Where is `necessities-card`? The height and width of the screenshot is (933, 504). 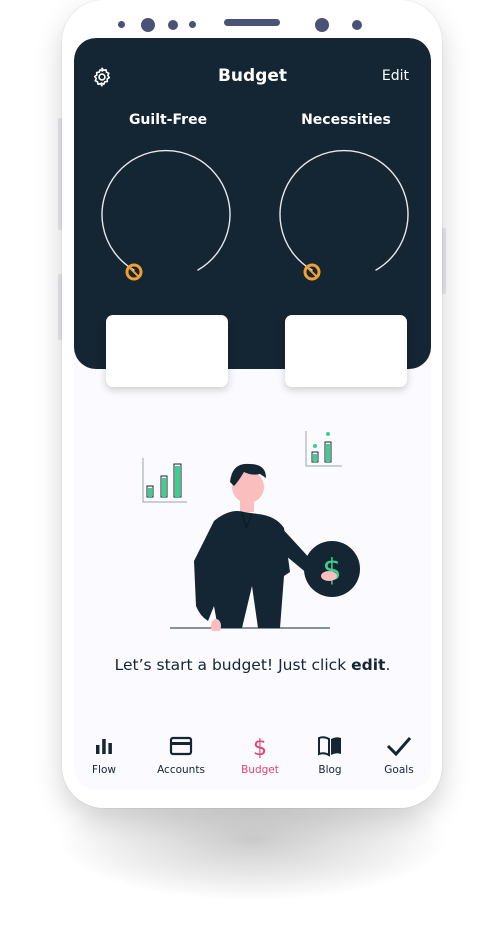 necessities-card is located at coordinates (346, 351).